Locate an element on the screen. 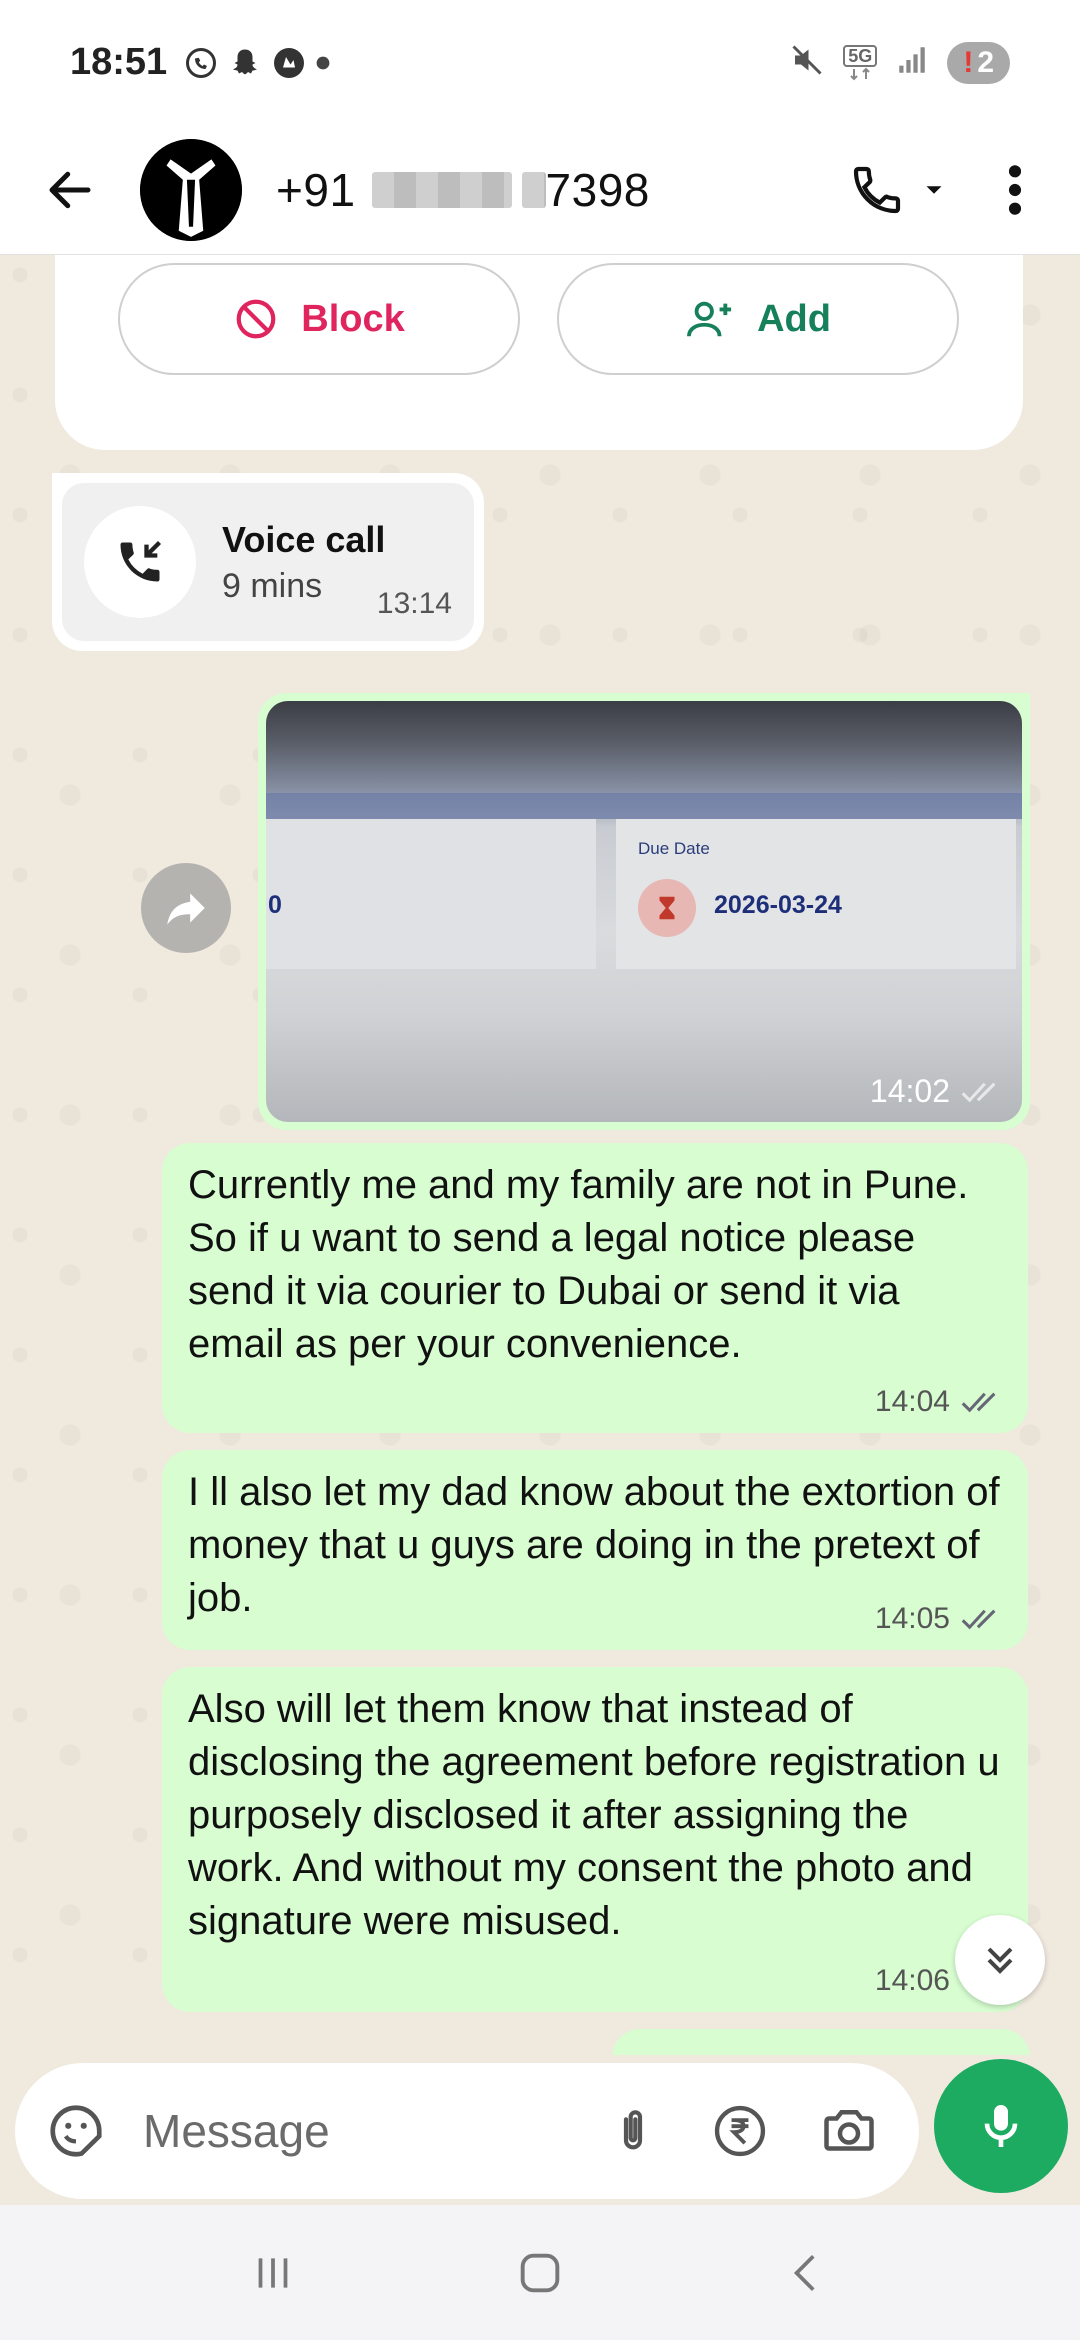 The image size is (1080, 2340). forward-button is located at coordinates (186, 908).